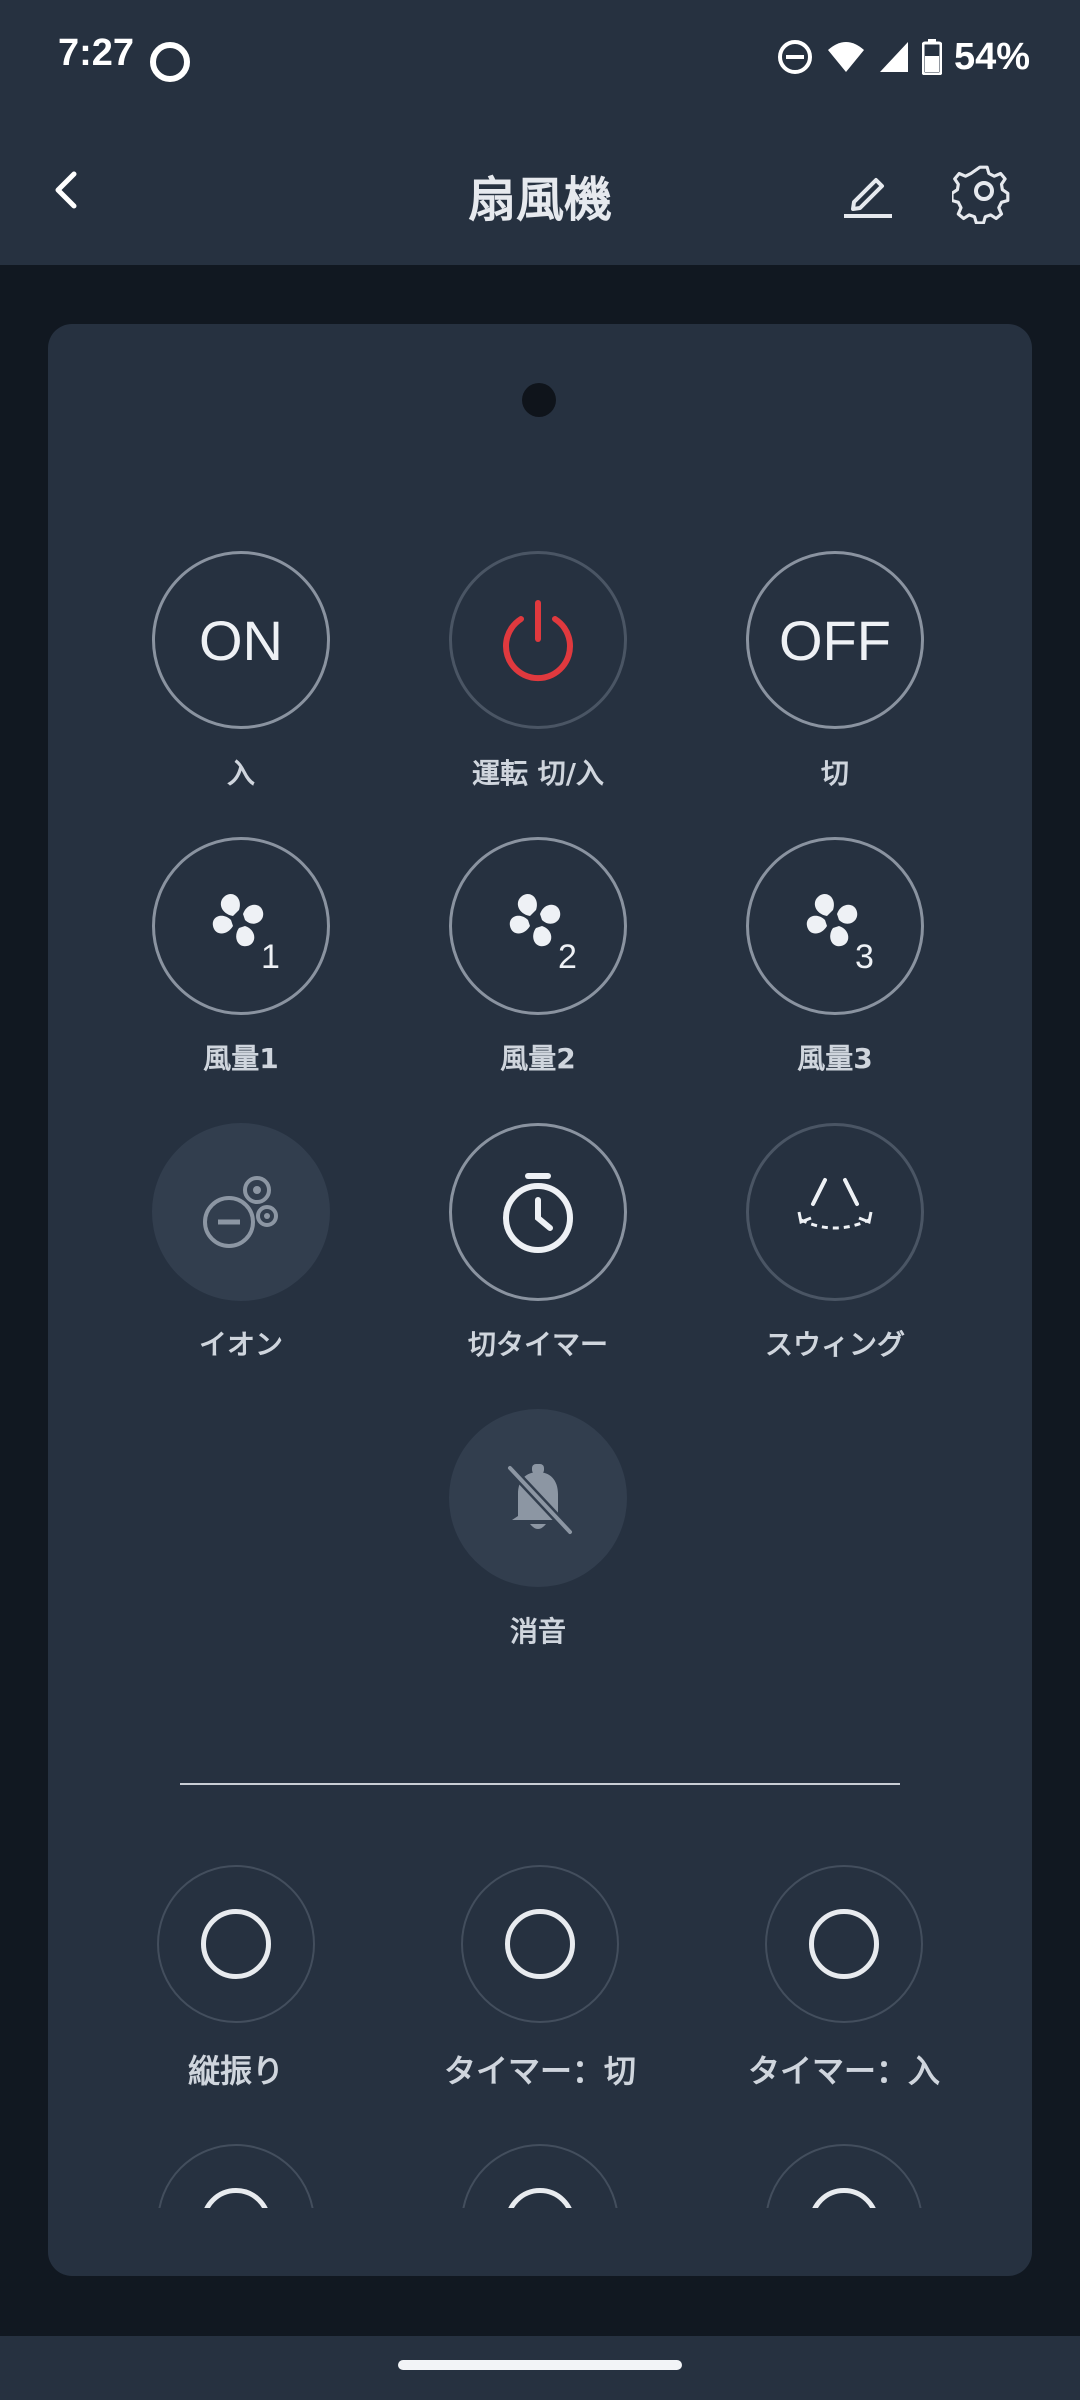 This screenshot has height=2400, width=1080. I want to click on status-bar: 7:27 54%, so click(540, 60).